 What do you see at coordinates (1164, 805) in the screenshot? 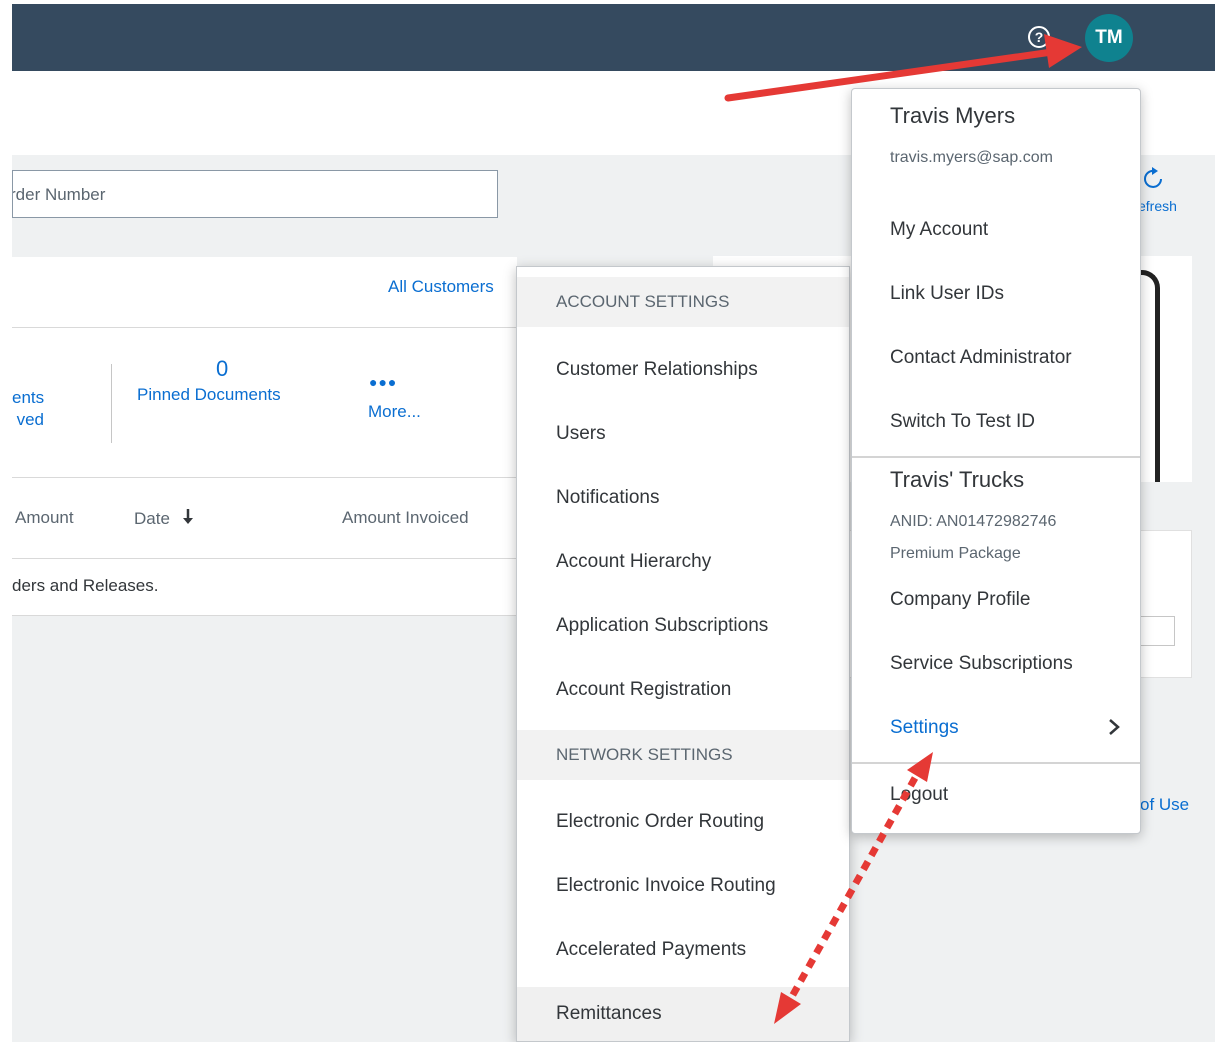
I see `terms-of-use-link: of Use` at bounding box center [1164, 805].